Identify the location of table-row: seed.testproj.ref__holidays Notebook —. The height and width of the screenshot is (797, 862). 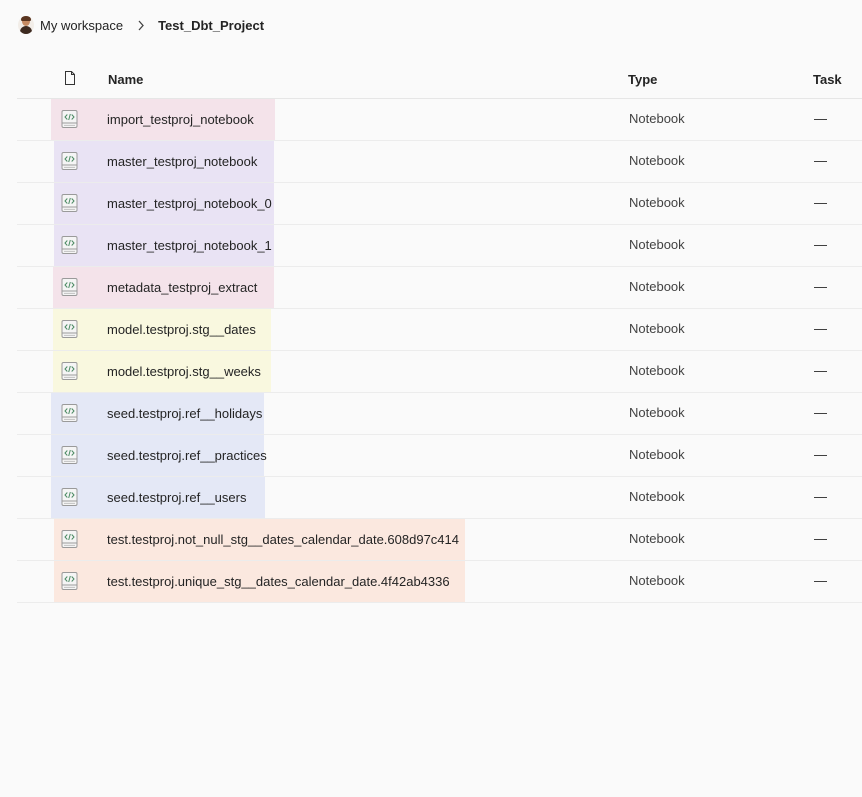
(439, 414).